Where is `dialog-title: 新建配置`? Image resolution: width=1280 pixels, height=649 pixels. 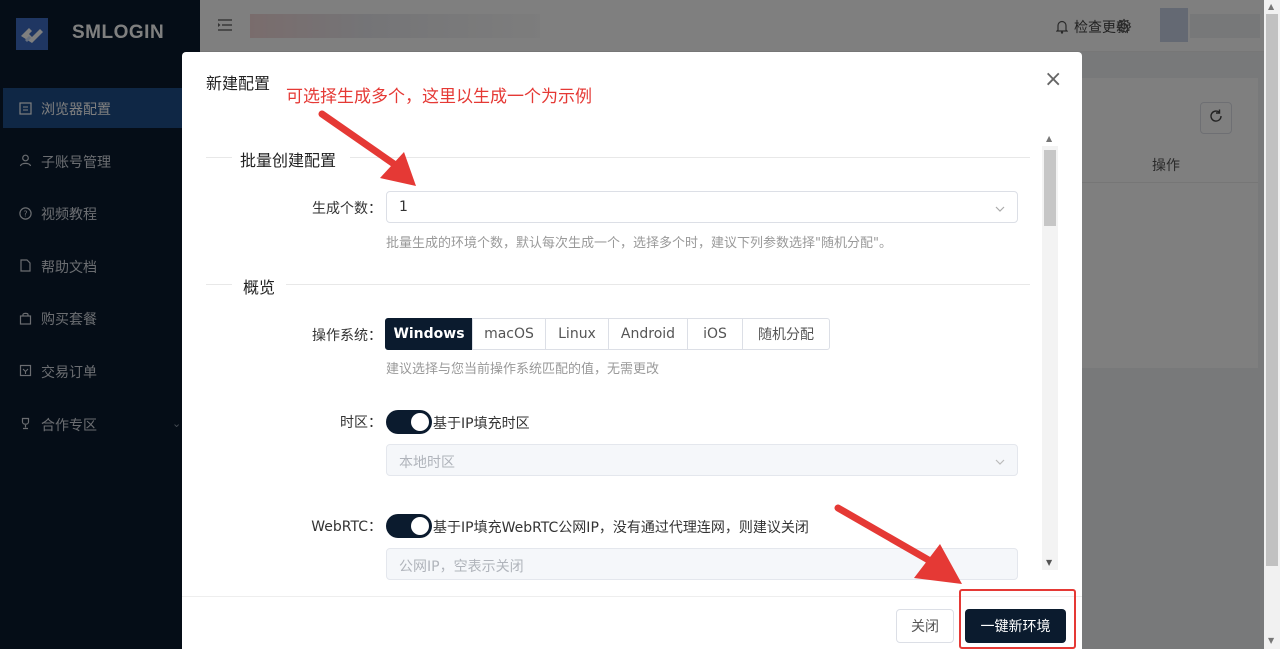 dialog-title: 新建配置 is located at coordinates (238, 83).